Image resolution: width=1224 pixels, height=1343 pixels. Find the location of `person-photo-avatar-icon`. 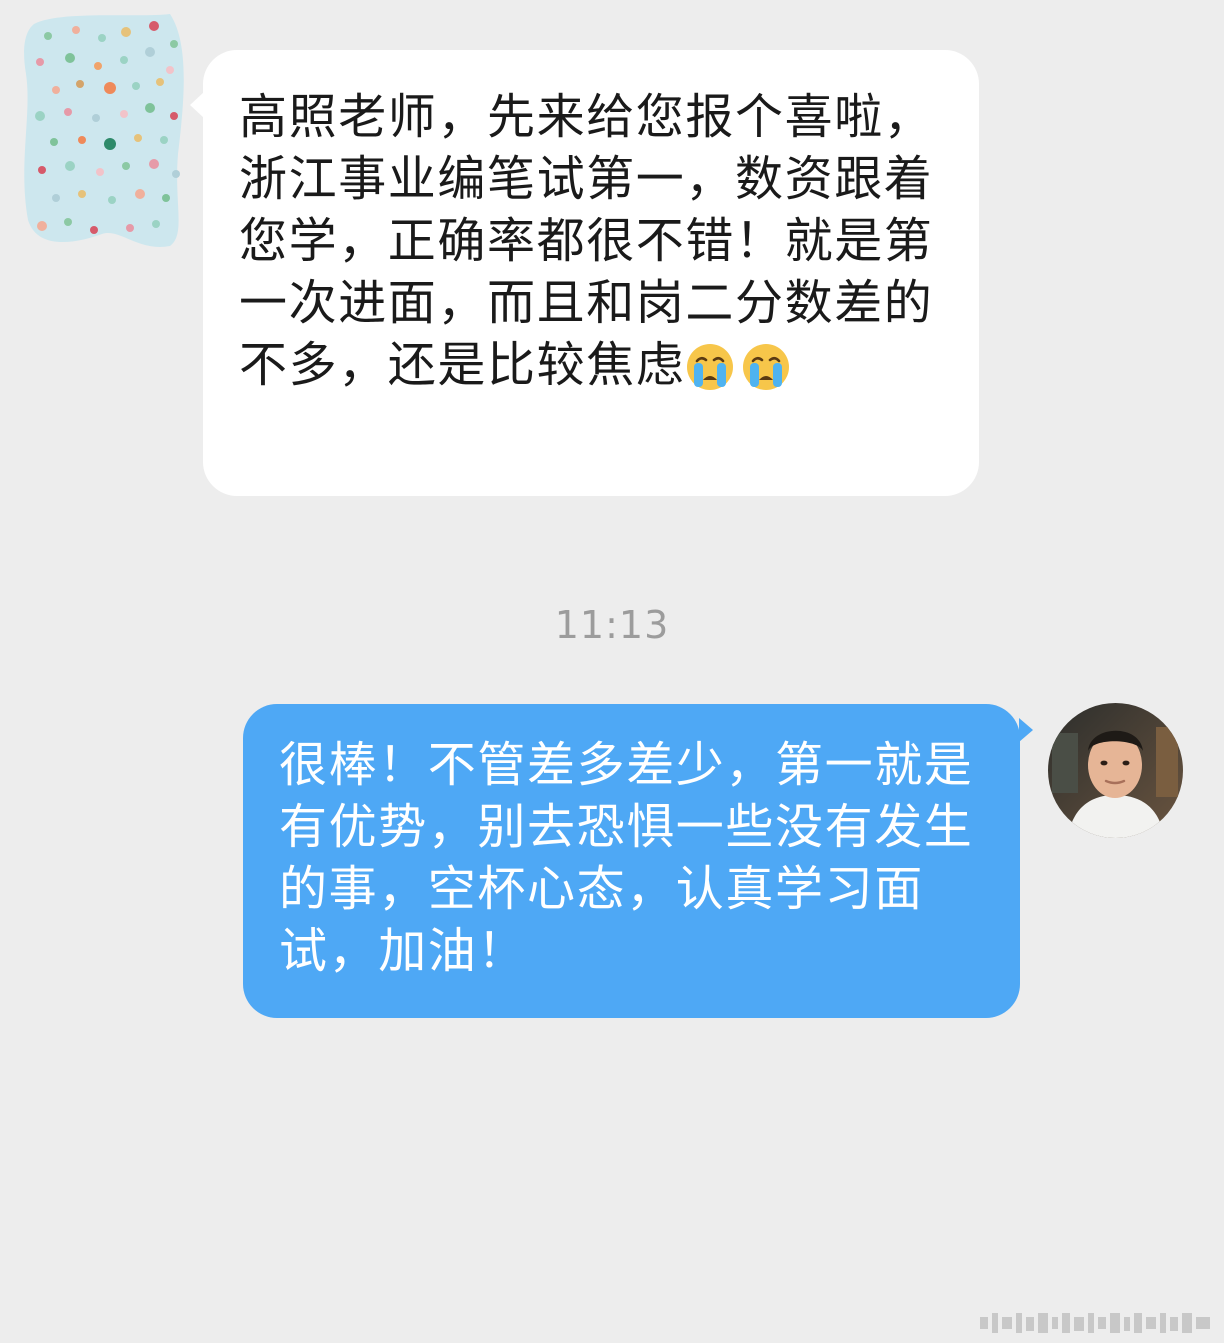

person-photo-avatar-icon is located at coordinates (1115, 770).